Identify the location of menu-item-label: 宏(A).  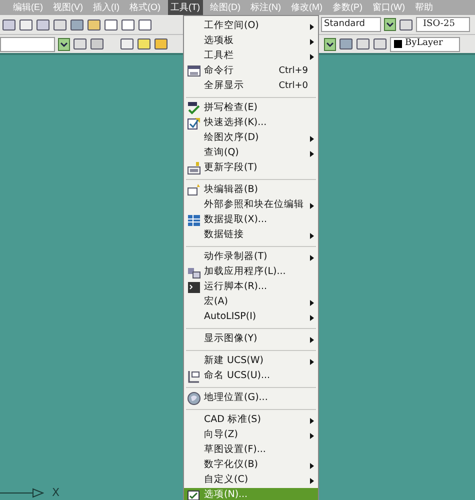
(216, 302).